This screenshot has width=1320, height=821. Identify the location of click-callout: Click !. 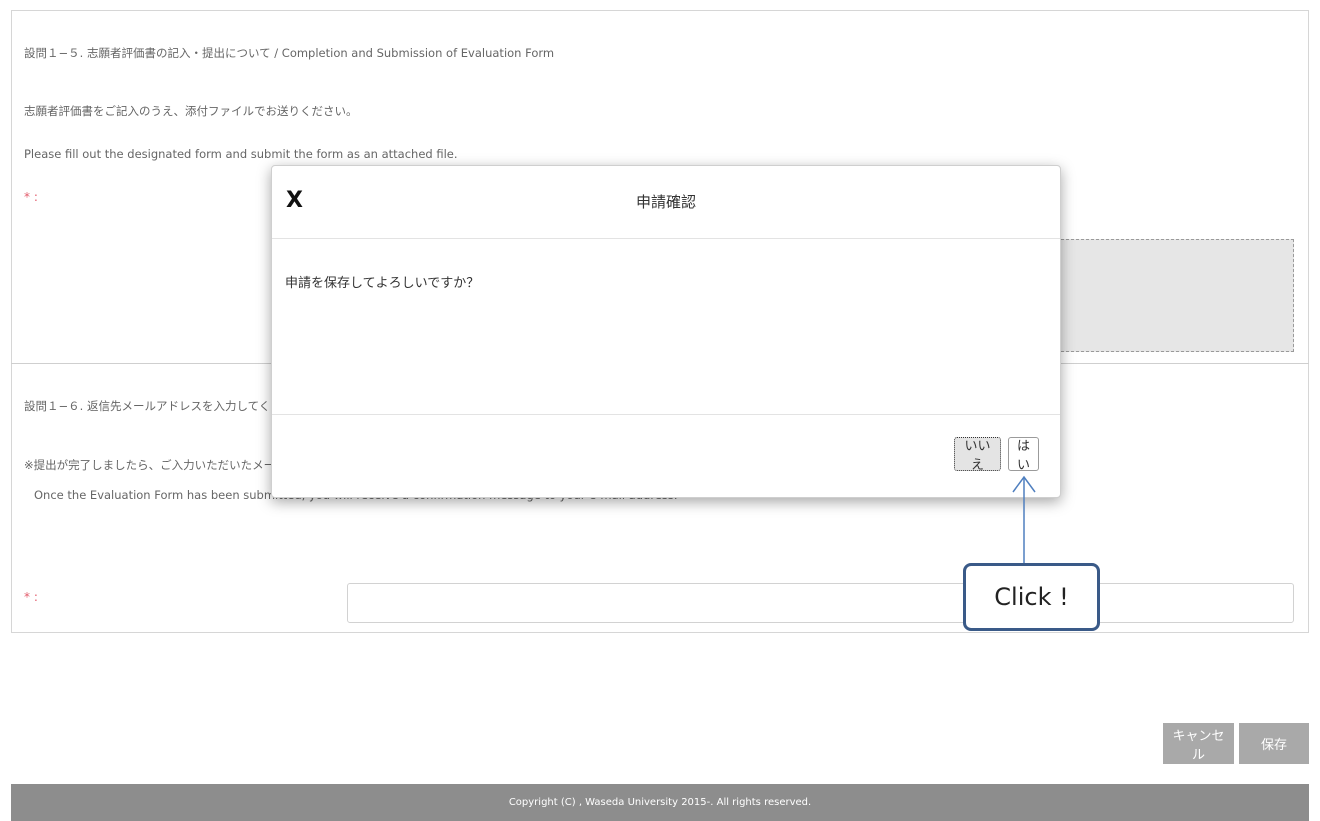
(1031, 597).